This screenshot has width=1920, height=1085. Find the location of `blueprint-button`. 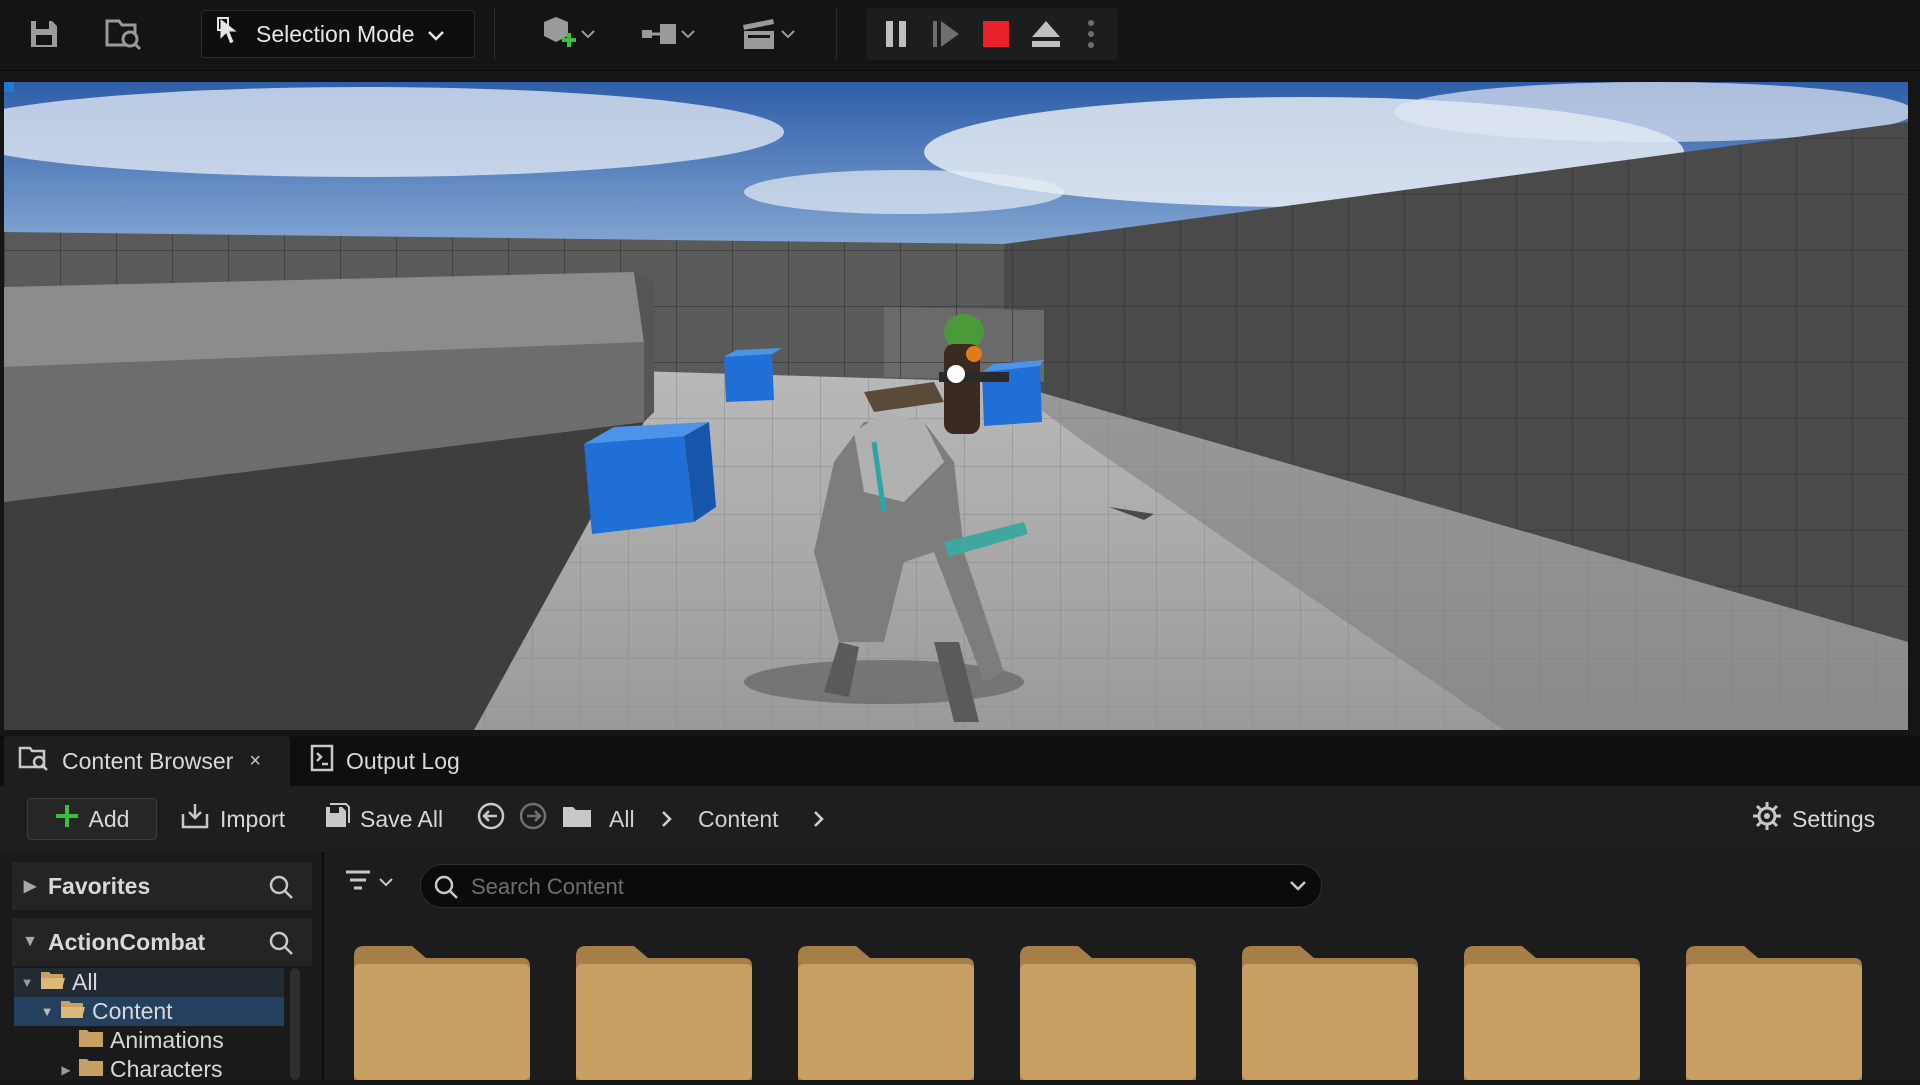

blueprint-button is located at coordinates (668, 34).